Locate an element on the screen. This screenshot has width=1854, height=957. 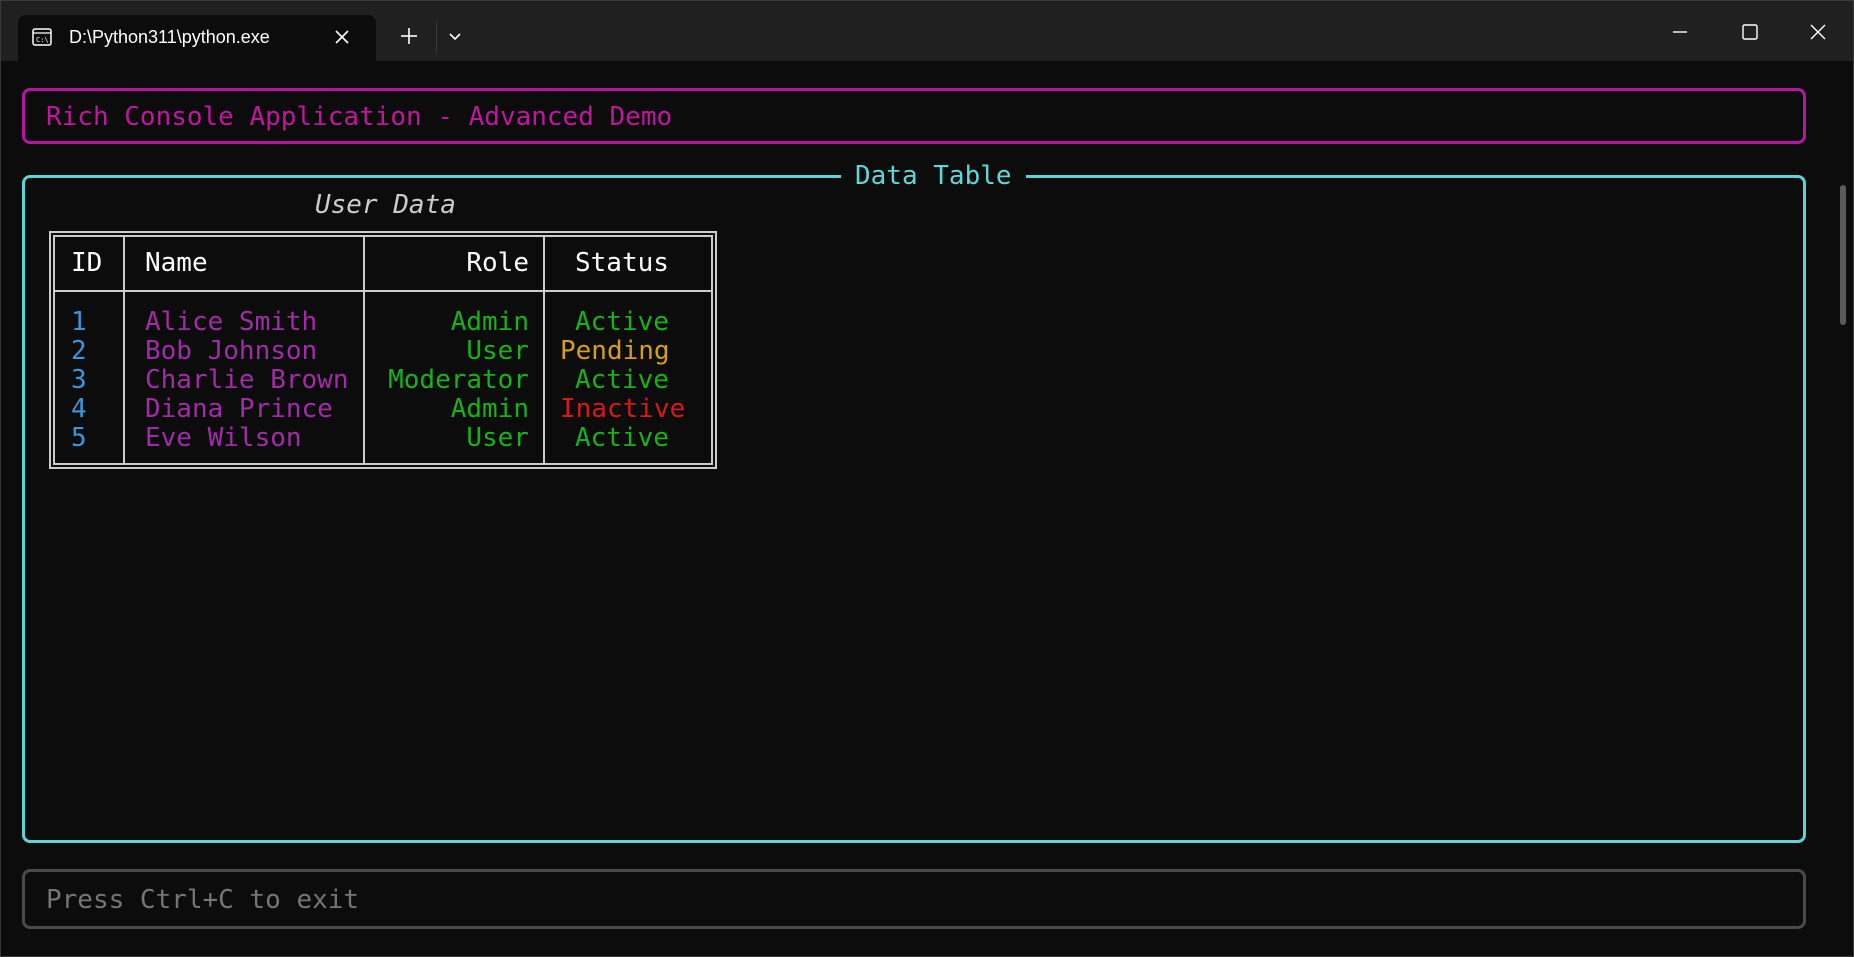
input-panel is located at coordinates (914, 899).